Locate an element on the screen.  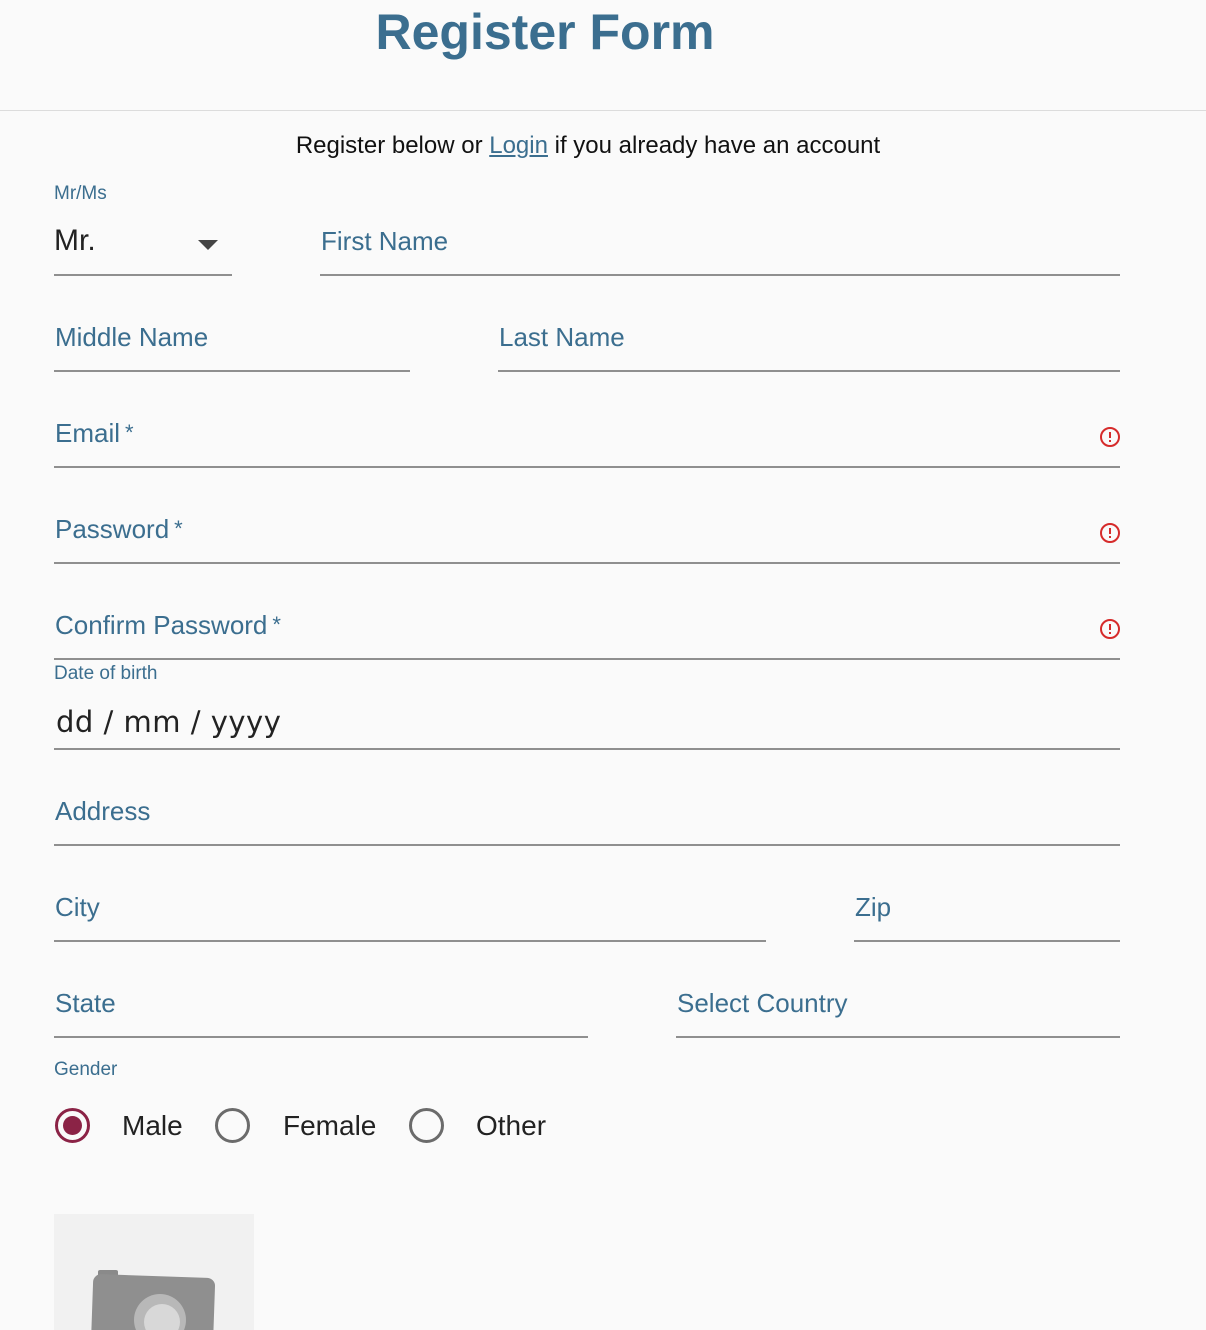
middle-name-field: Middle Name is located at coordinates (232, 347).